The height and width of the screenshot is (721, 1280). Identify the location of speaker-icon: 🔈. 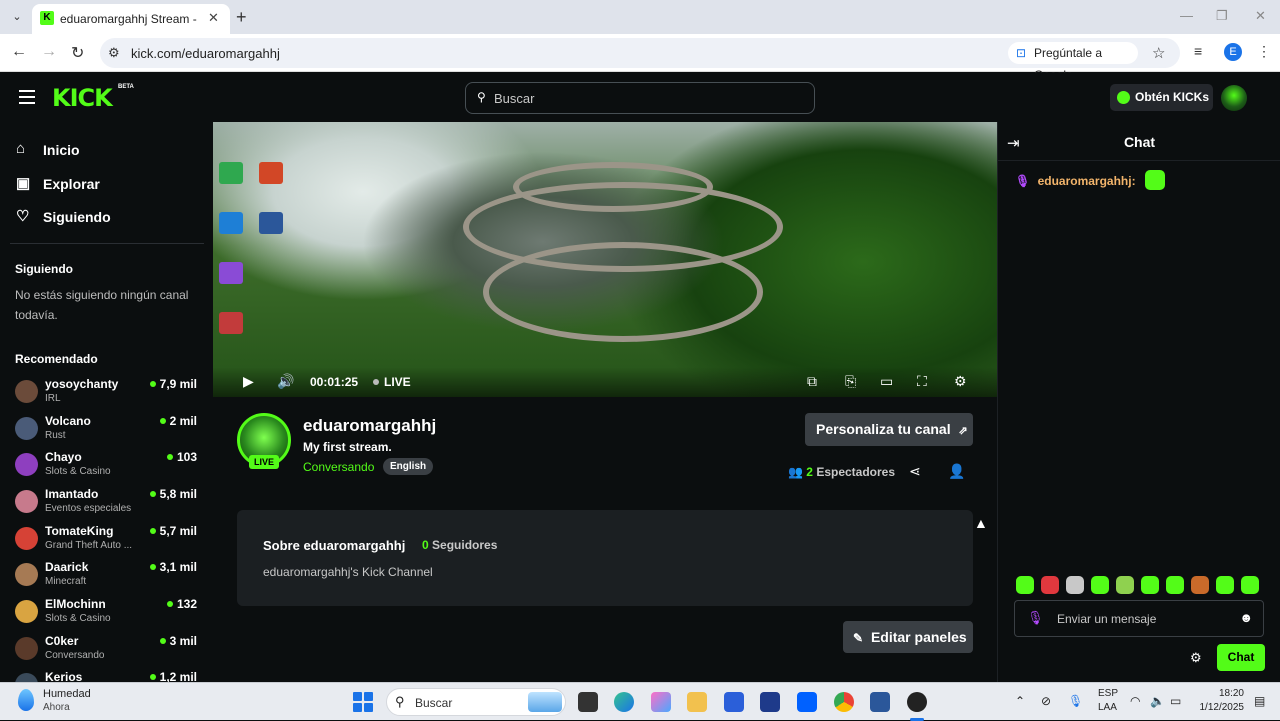
(1157, 701).